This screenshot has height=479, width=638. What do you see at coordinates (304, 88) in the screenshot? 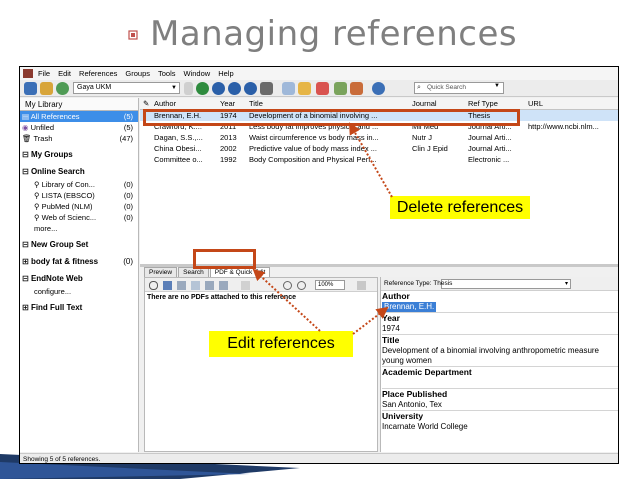
I see `folder-icon` at bounding box center [304, 88].